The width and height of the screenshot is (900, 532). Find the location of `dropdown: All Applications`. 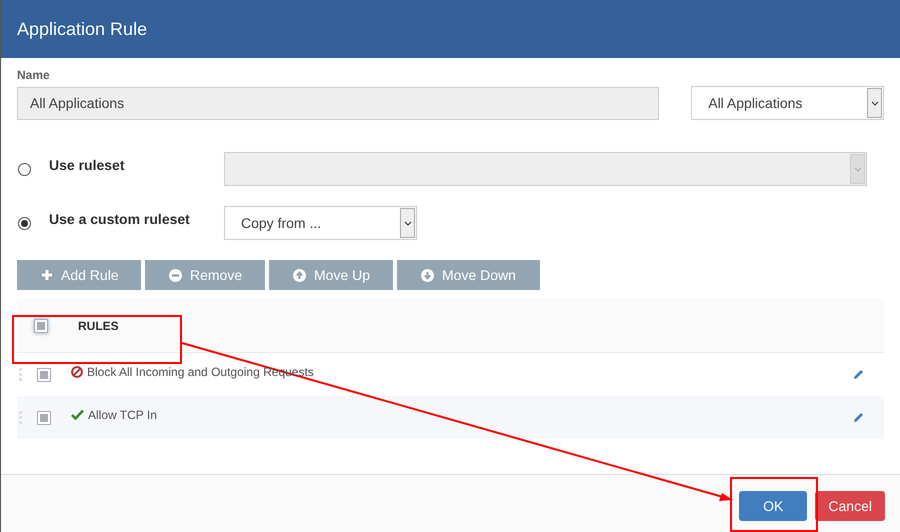

dropdown: All Applications is located at coordinates (787, 103).